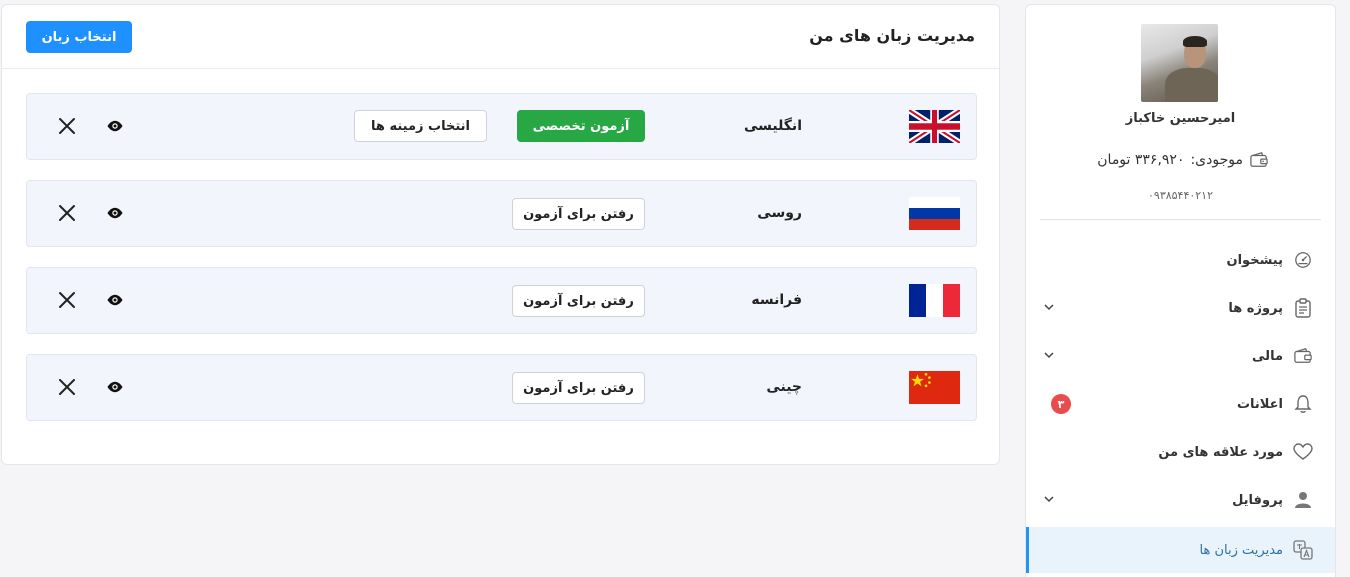  What do you see at coordinates (1303, 404) in the screenshot?
I see `bell-icon` at bounding box center [1303, 404].